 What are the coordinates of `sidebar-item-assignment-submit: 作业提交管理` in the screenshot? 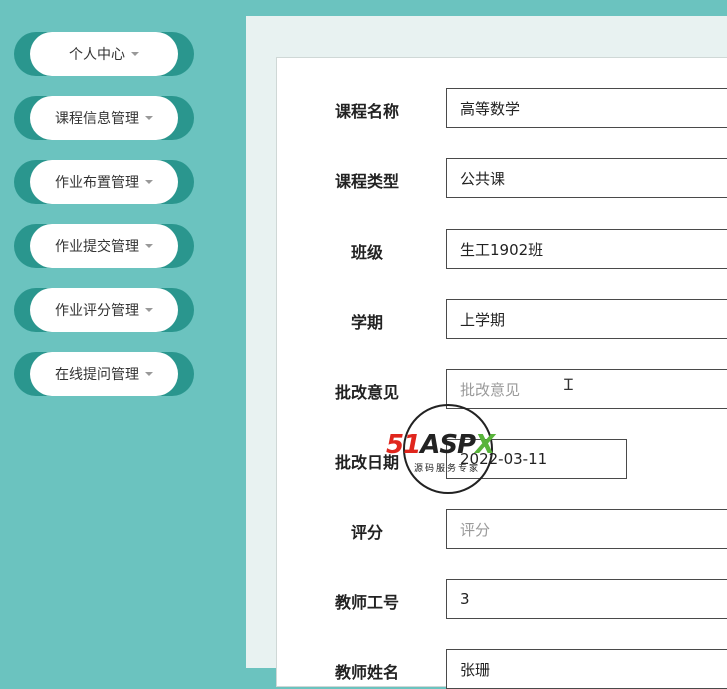 It's located at (104, 246).